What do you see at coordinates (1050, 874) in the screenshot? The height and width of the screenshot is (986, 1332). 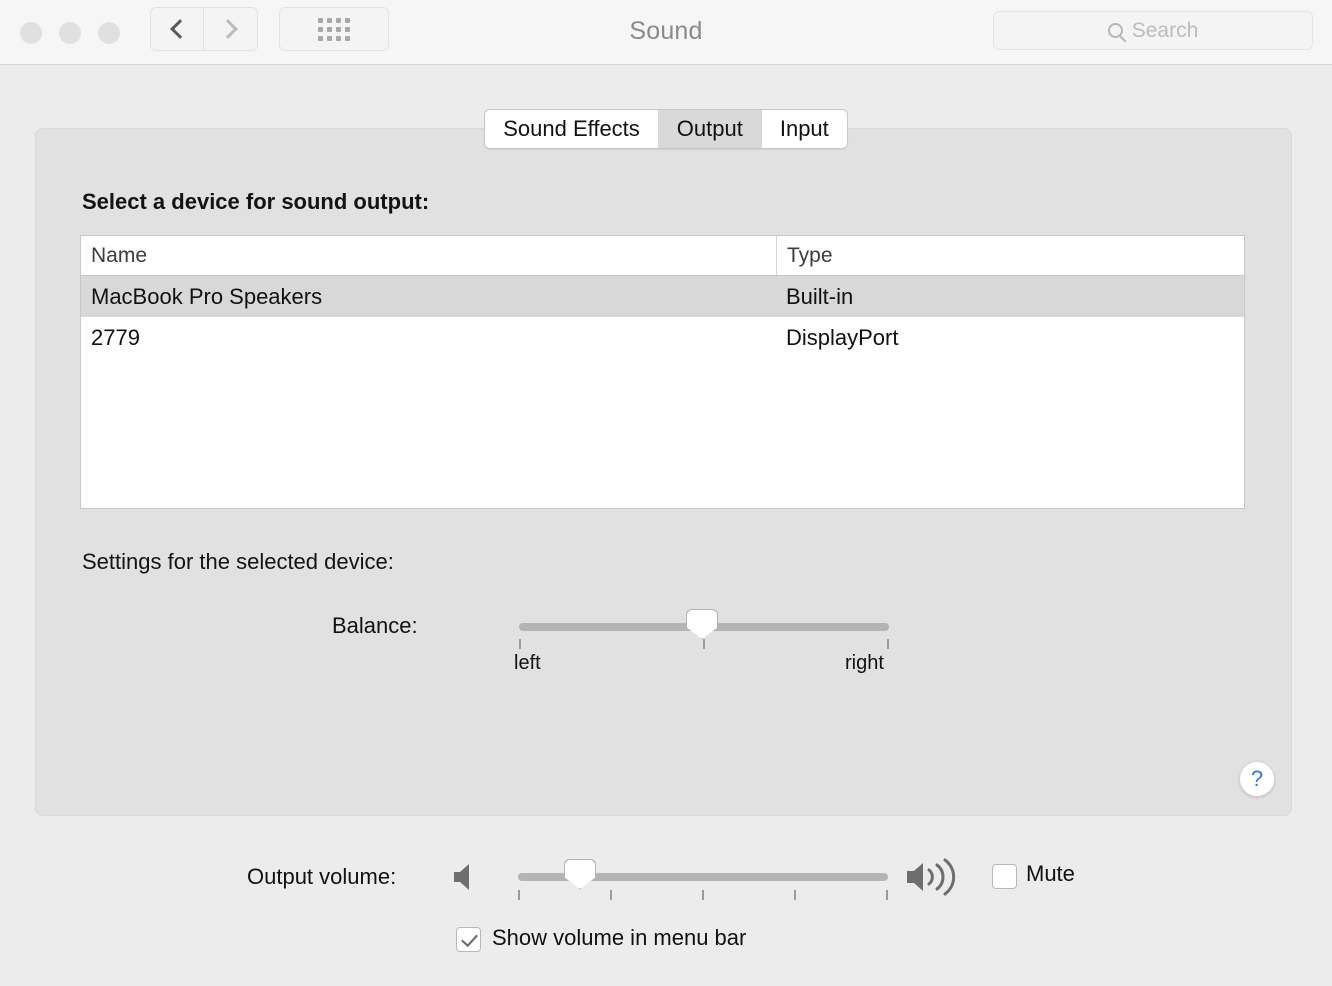 I see `mute-label: Mute` at bounding box center [1050, 874].